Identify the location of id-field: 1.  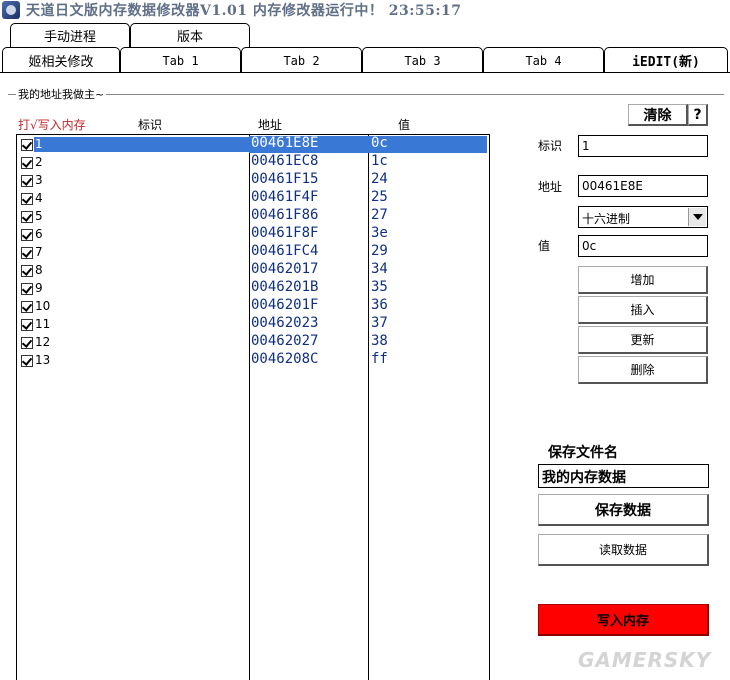
(643, 146).